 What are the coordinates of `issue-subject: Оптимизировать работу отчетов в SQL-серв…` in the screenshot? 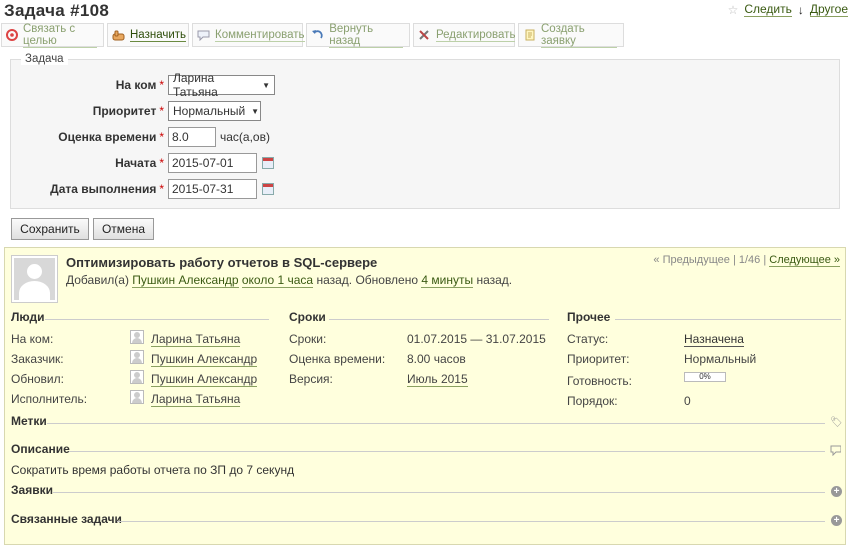 It's located at (222, 262).